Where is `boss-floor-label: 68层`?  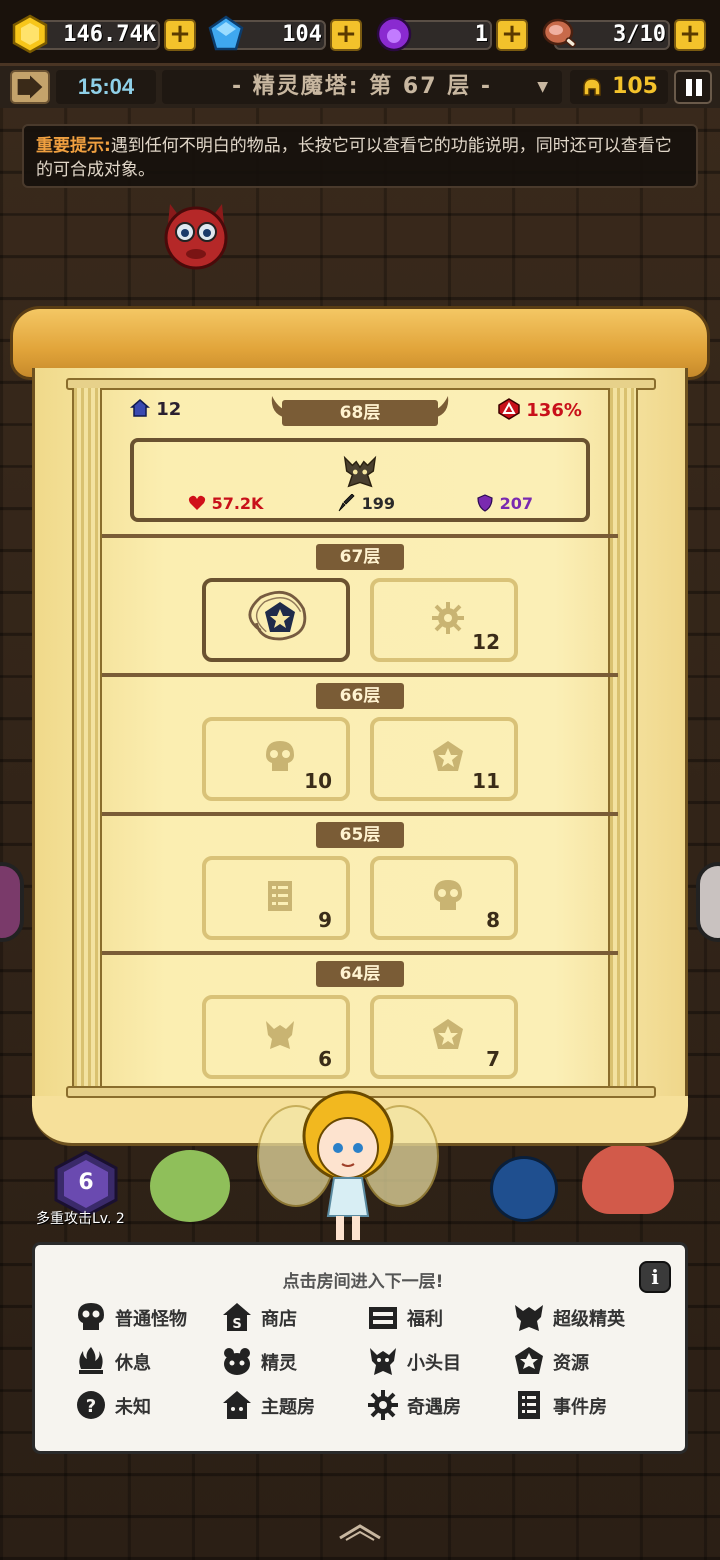 boss-floor-label: 68层 is located at coordinates (360, 413).